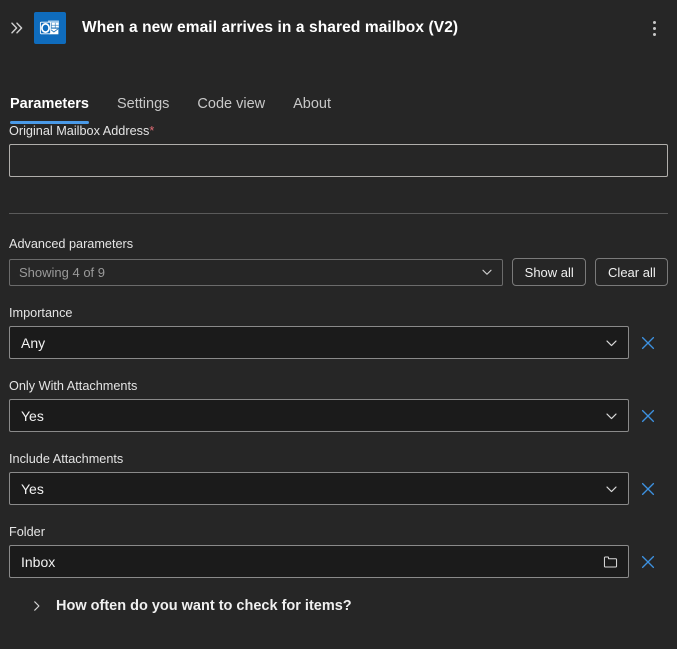  I want to click on folder-icon, so click(610, 561).